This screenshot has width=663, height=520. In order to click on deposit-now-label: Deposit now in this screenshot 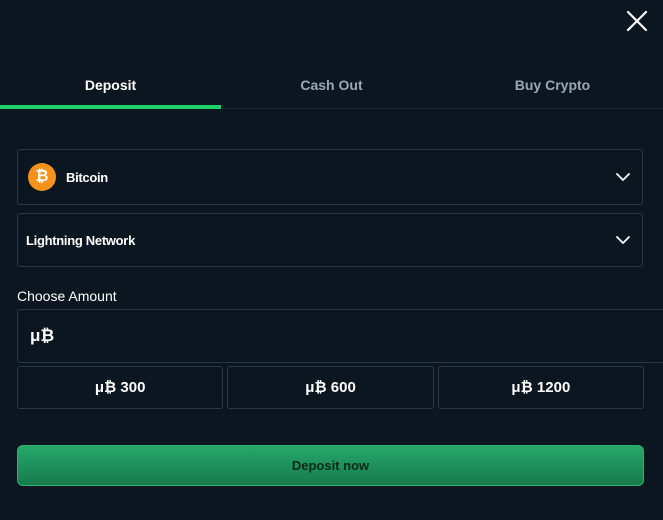, I will do `click(330, 465)`.